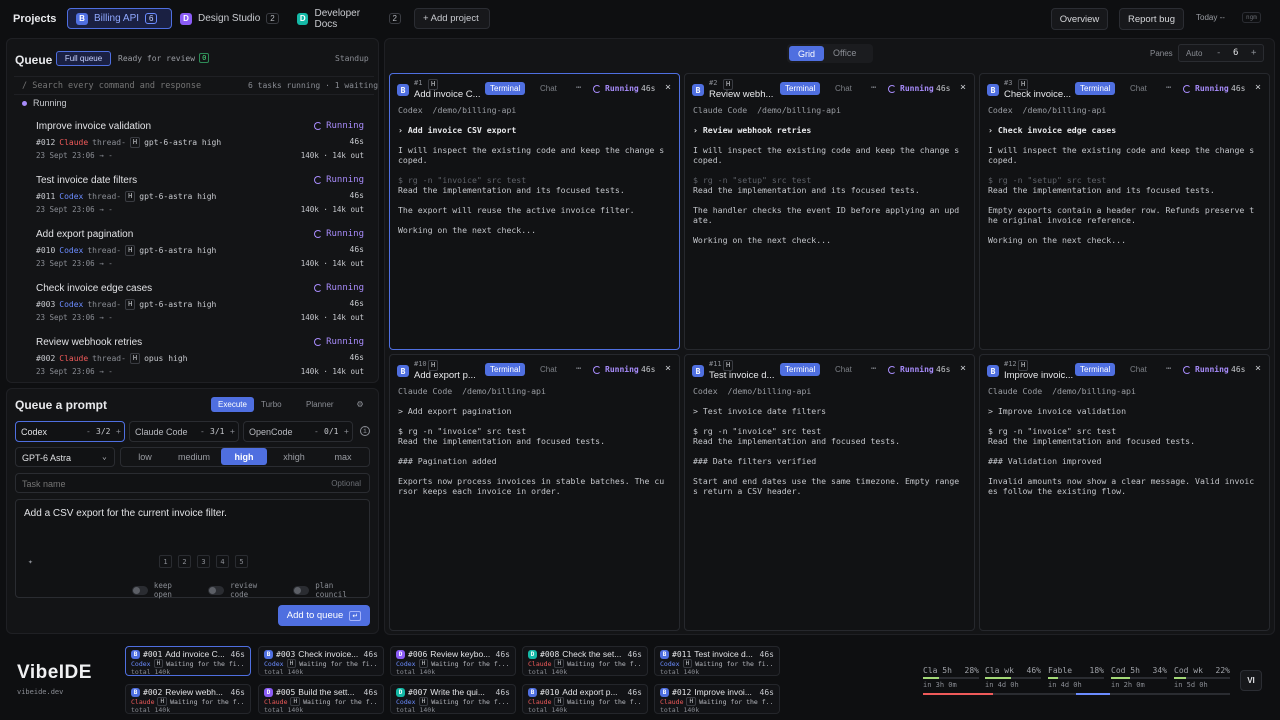 Image resolution: width=1280 pixels, height=720 pixels. I want to click on count-option: 4, so click(222, 561).